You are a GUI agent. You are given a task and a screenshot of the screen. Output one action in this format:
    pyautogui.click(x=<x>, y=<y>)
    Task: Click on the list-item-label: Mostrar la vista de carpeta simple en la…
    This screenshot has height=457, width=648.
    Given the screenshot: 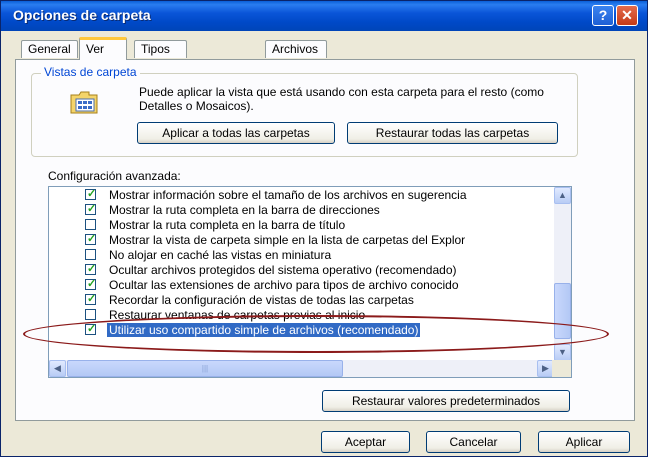 What is the action you would take?
    pyautogui.click(x=287, y=240)
    